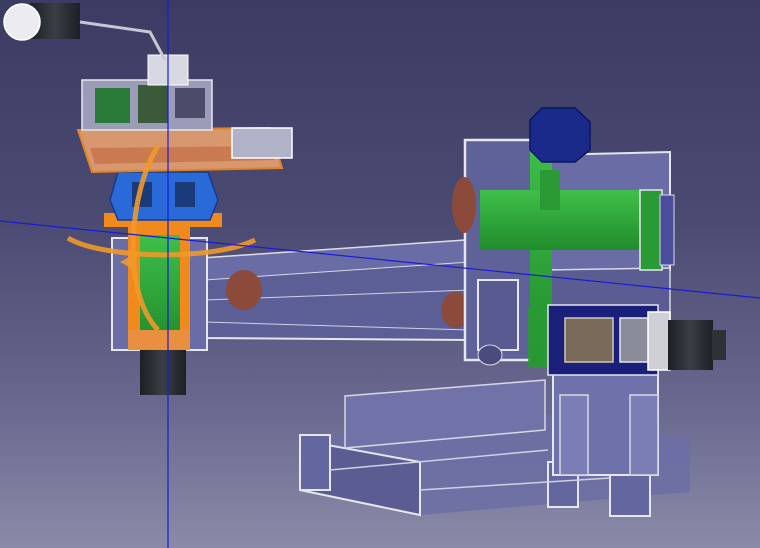 The width and height of the screenshot is (760, 548). I want to click on bore-circle-left, so click(244, 290).